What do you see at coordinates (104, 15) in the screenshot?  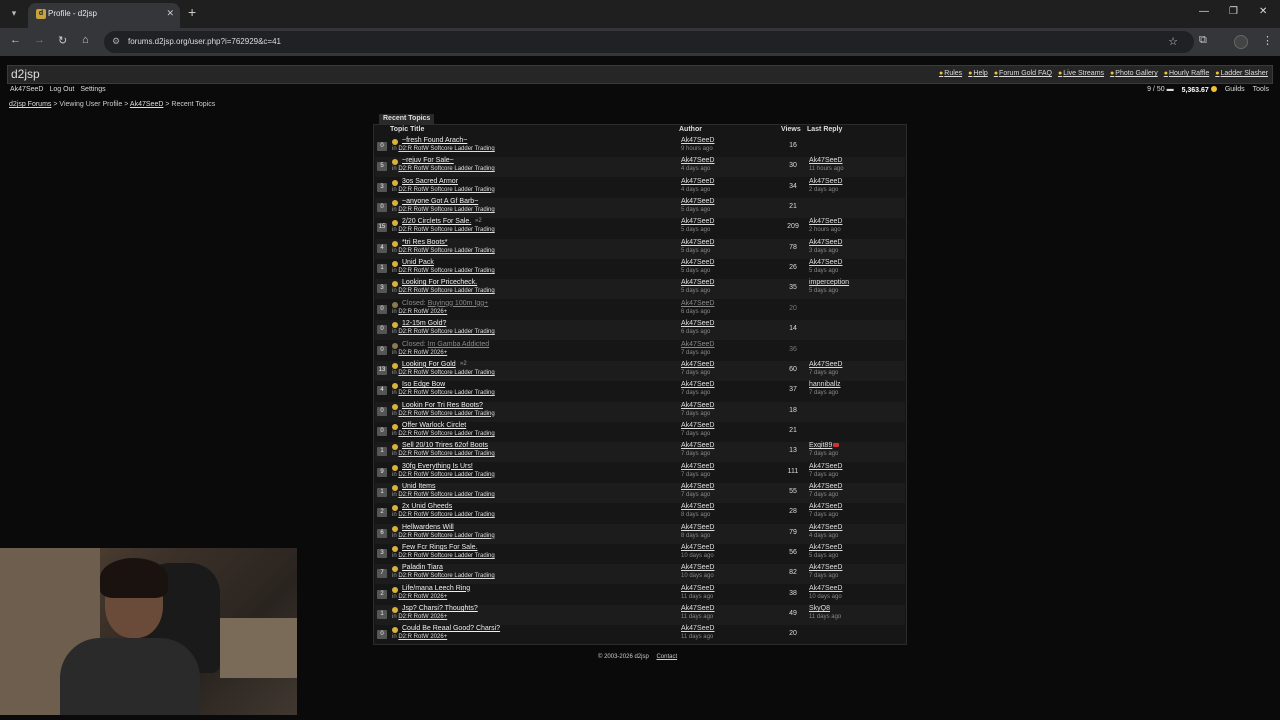 I see `browser-tab: d Profile - d2jsp ✕` at bounding box center [104, 15].